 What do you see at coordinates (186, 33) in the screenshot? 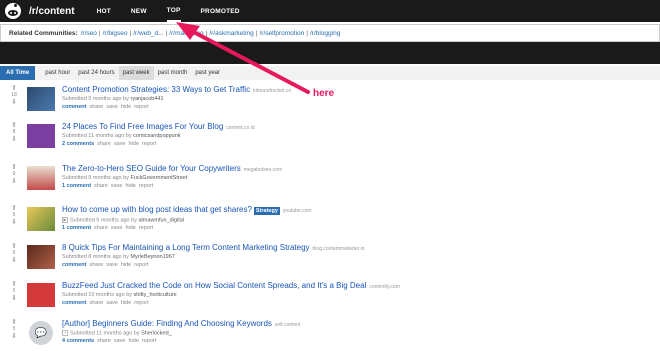
I see `related-link-marketing: /r/marketing` at bounding box center [186, 33].